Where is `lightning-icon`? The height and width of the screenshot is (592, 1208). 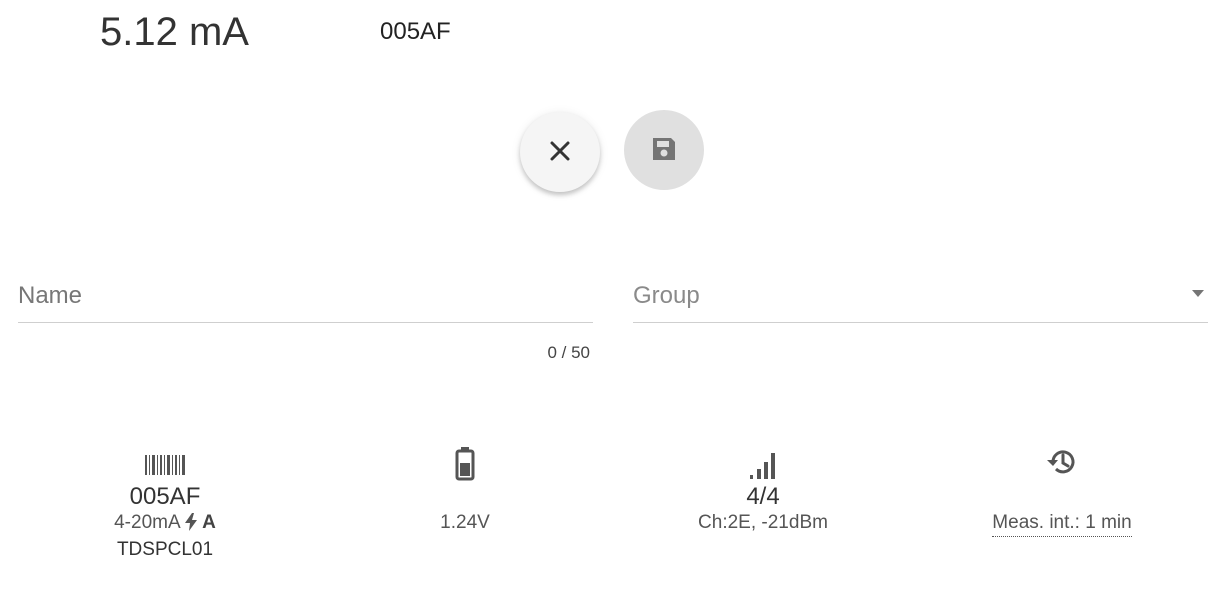
lightning-icon is located at coordinates (193, 522).